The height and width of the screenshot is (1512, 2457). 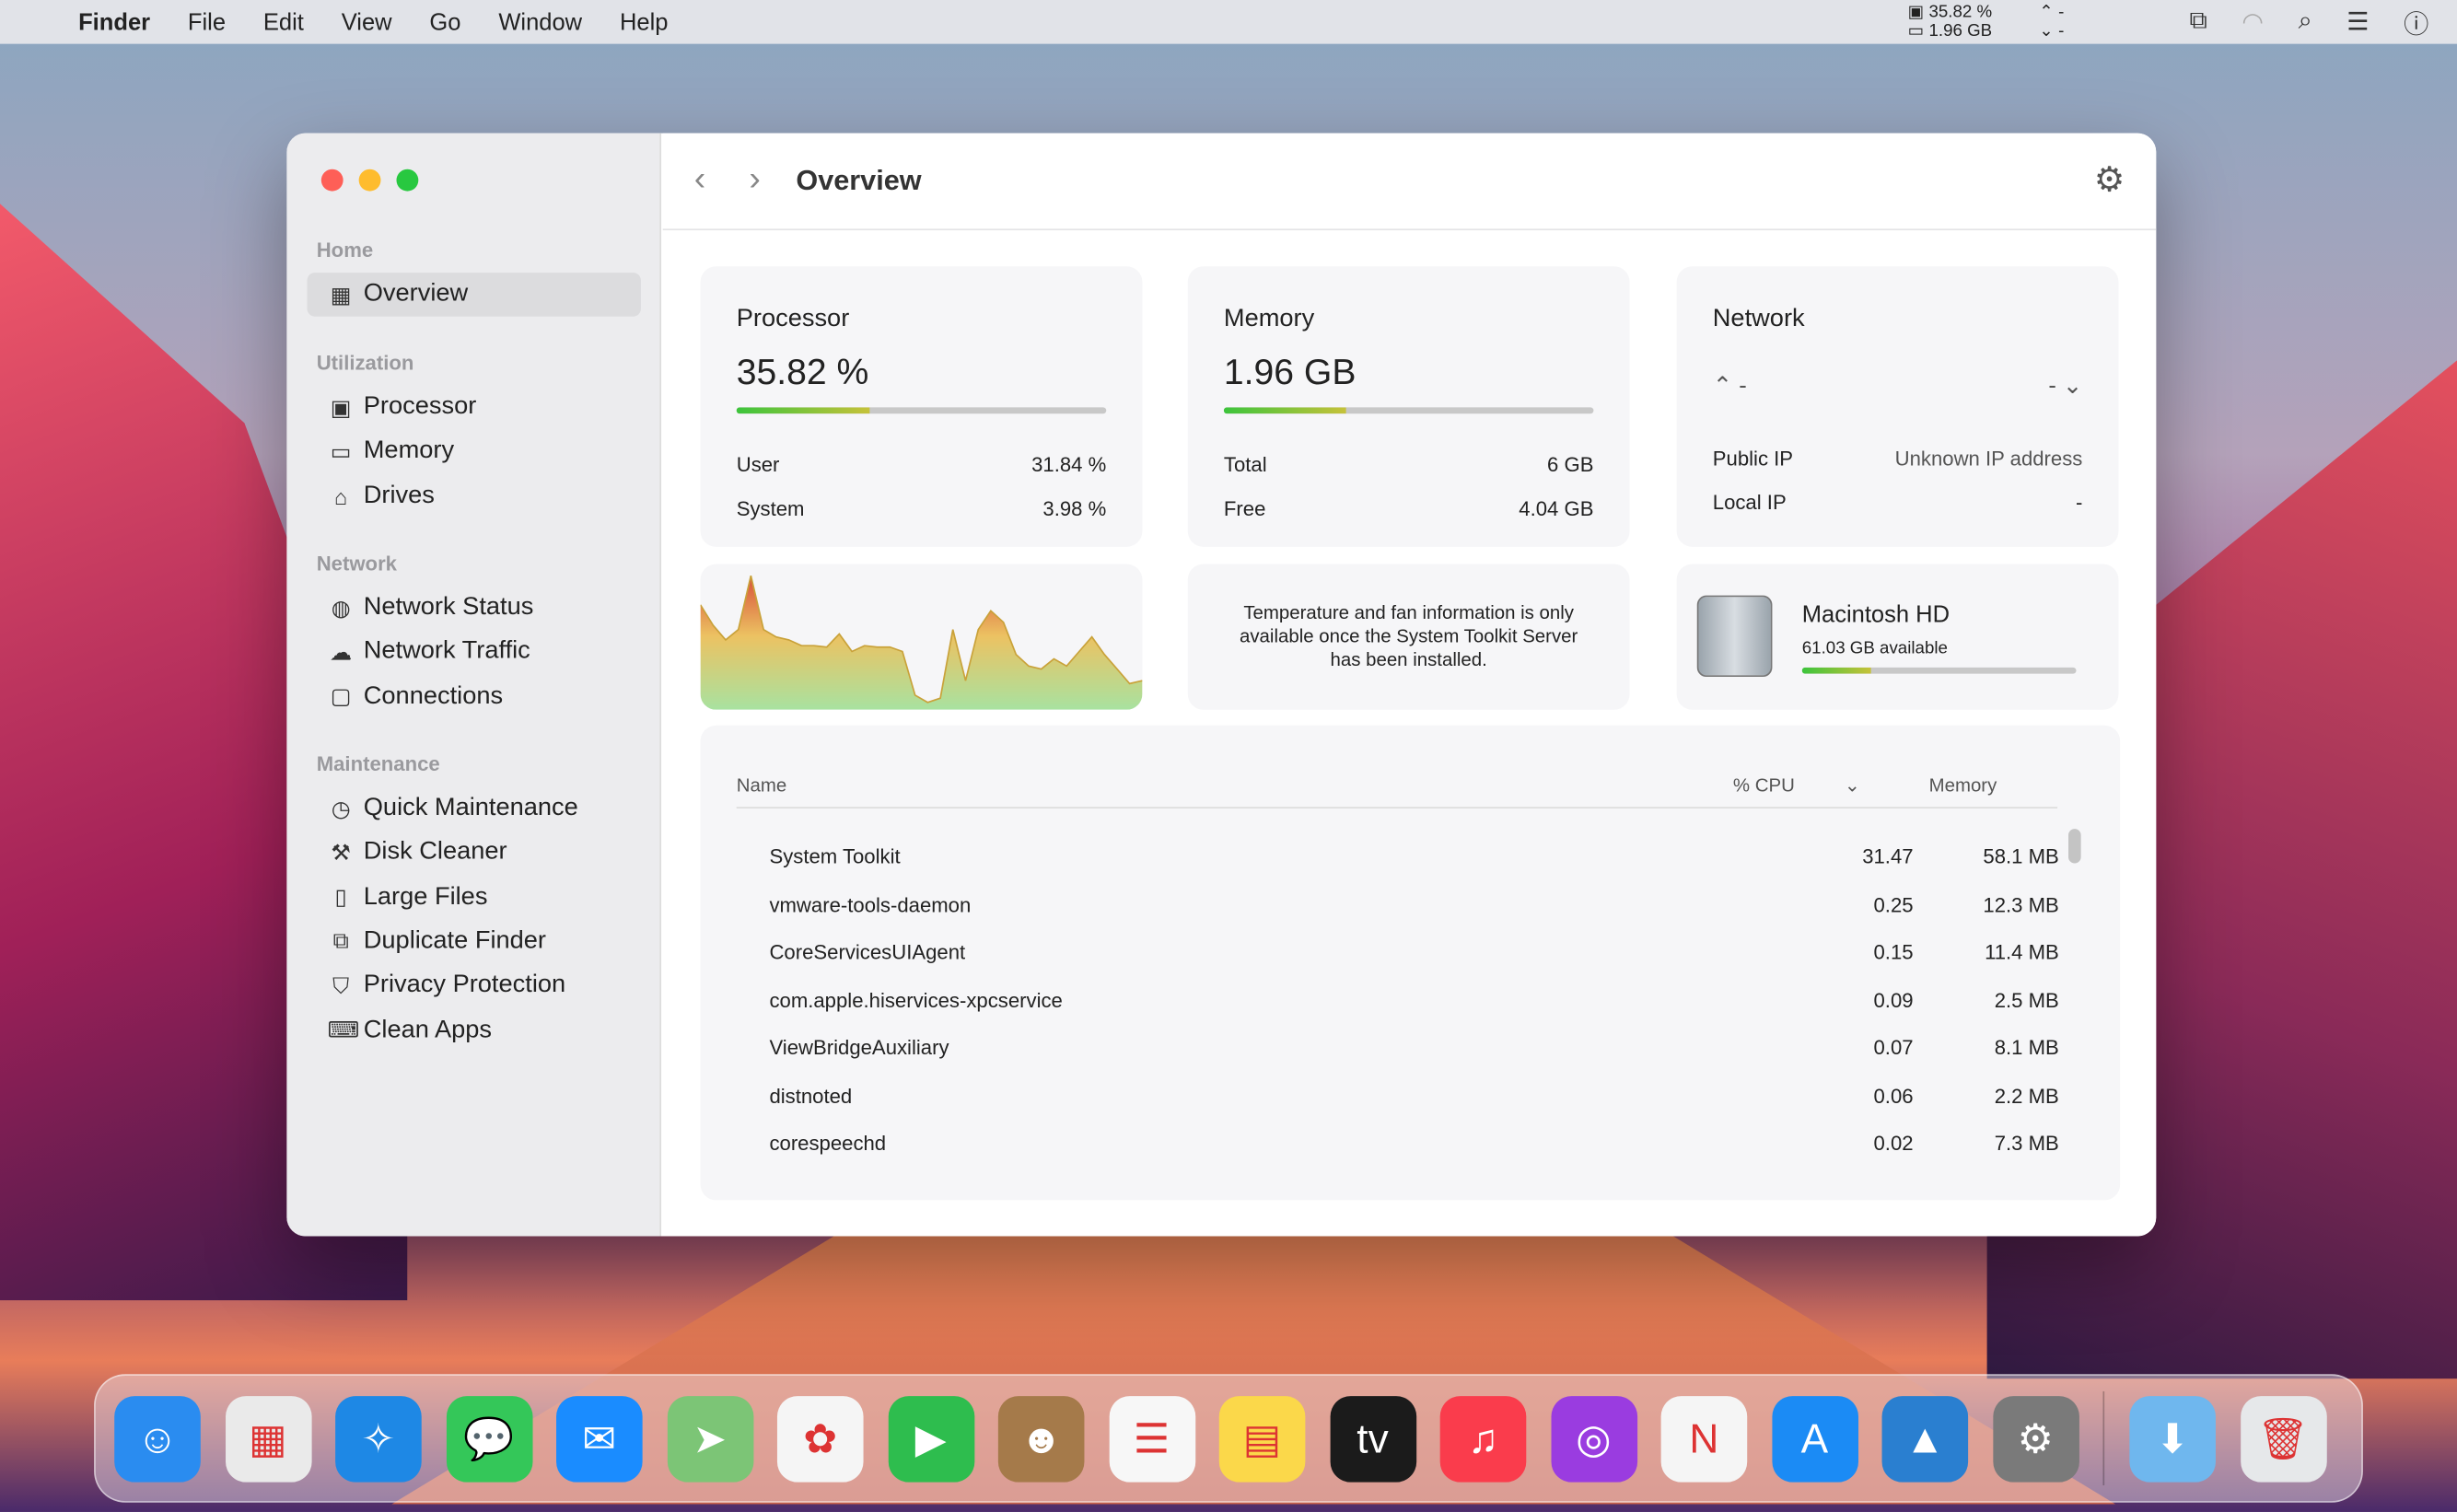 I want to click on memory-value: 1.96 GB, so click(x=1290, y=371).